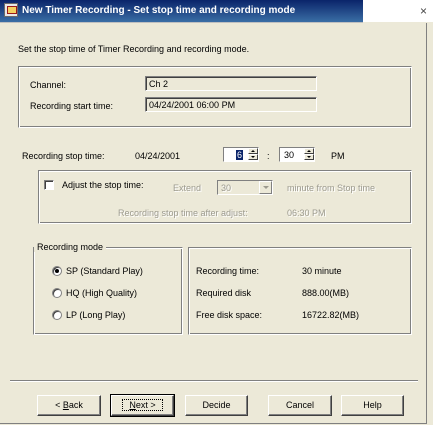 This screenshot has height=425, width=433. Describe the element at coordinates (11, 10) in the screenshot. I see `app-icon` at that location.